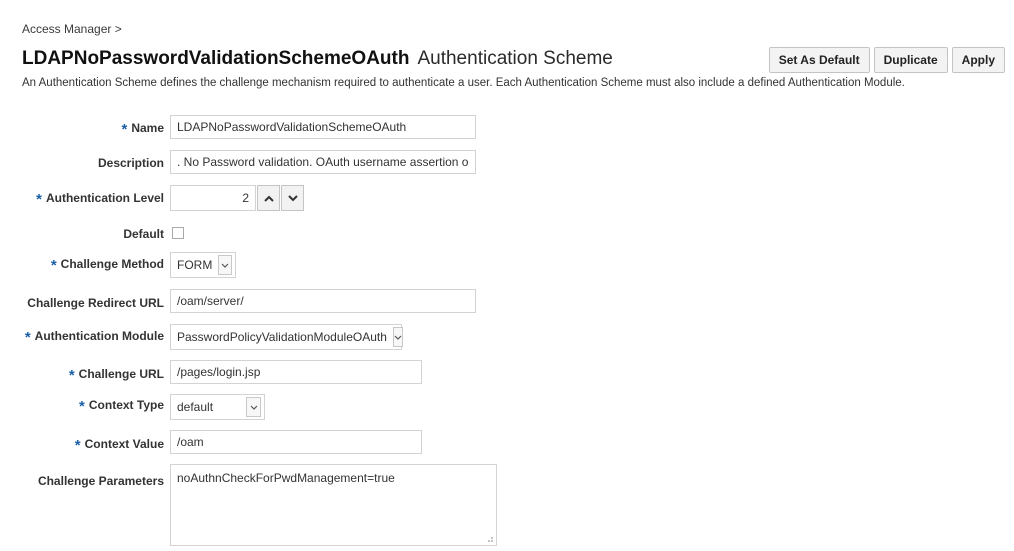 The width and height of the screenshot is (1014, 551). Describe the element at coordinates (213, 198) in the screenshot. I see `authentication-level-field` at that location.